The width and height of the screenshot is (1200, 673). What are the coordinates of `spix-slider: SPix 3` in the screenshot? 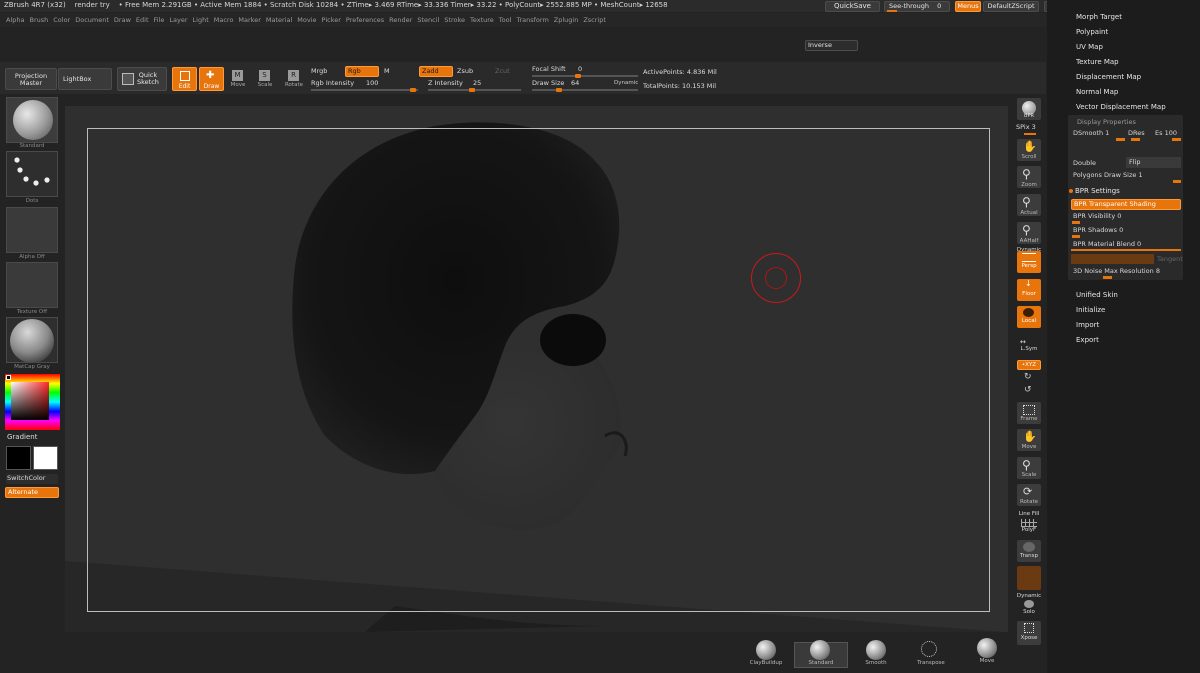 It's located at (1030, 129).